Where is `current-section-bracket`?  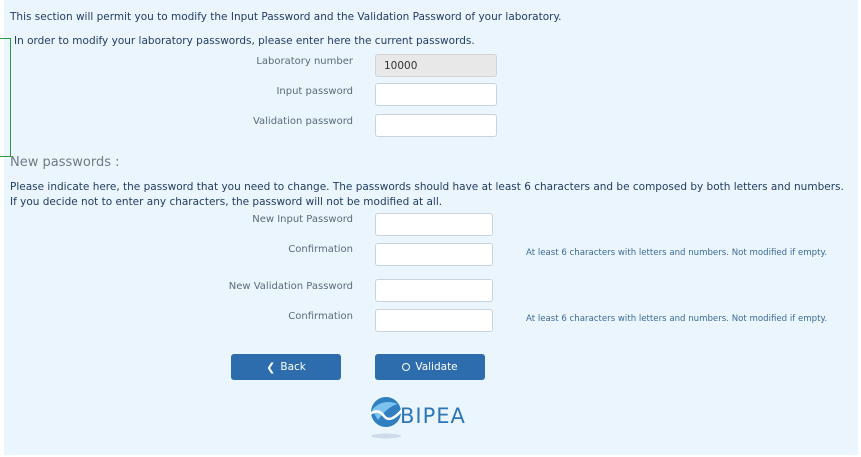 current-section-bracket is located at coordinates (5, 97).